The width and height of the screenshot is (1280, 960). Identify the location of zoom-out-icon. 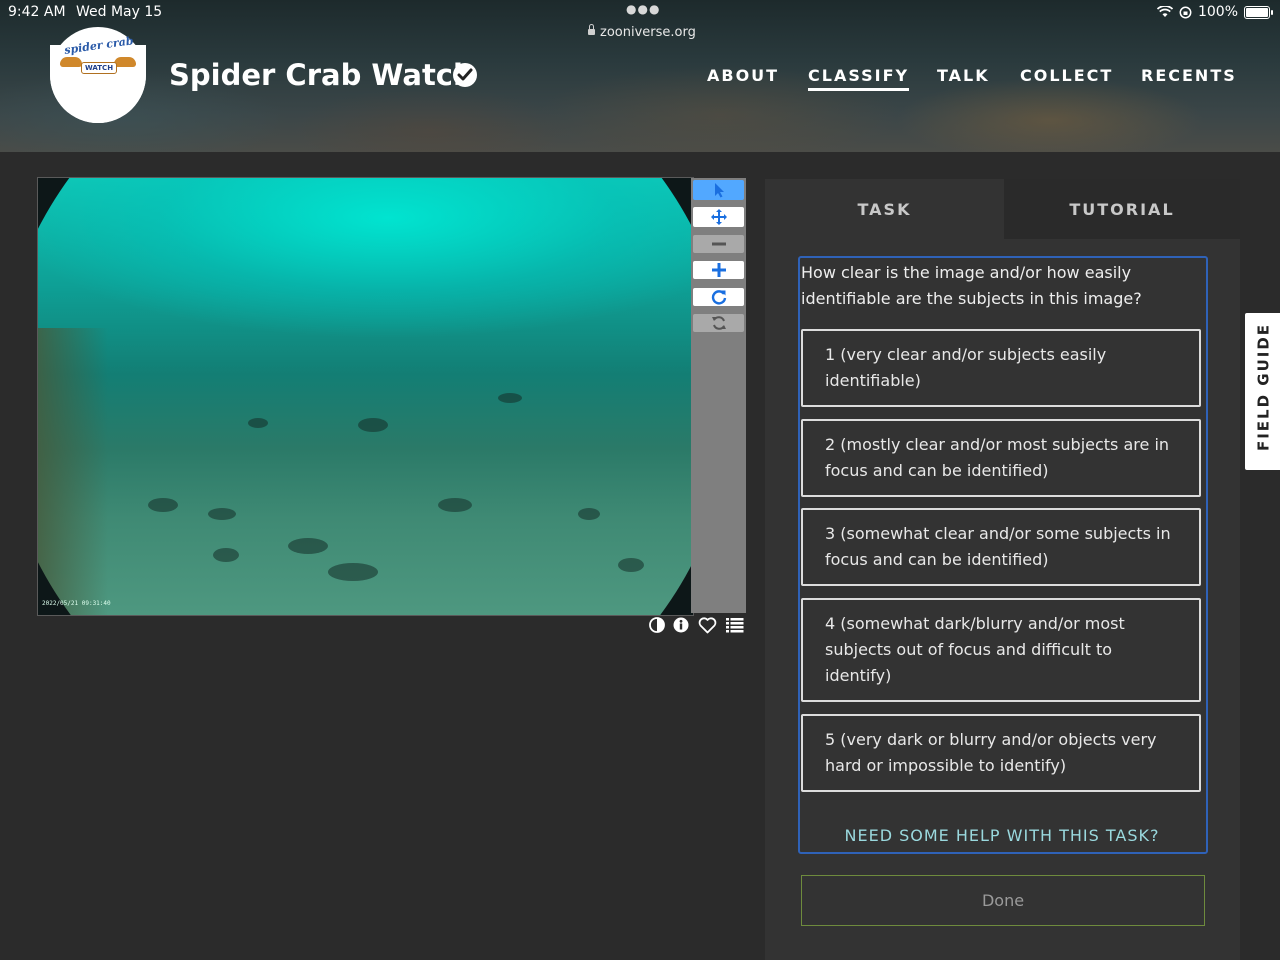
(718, 244).